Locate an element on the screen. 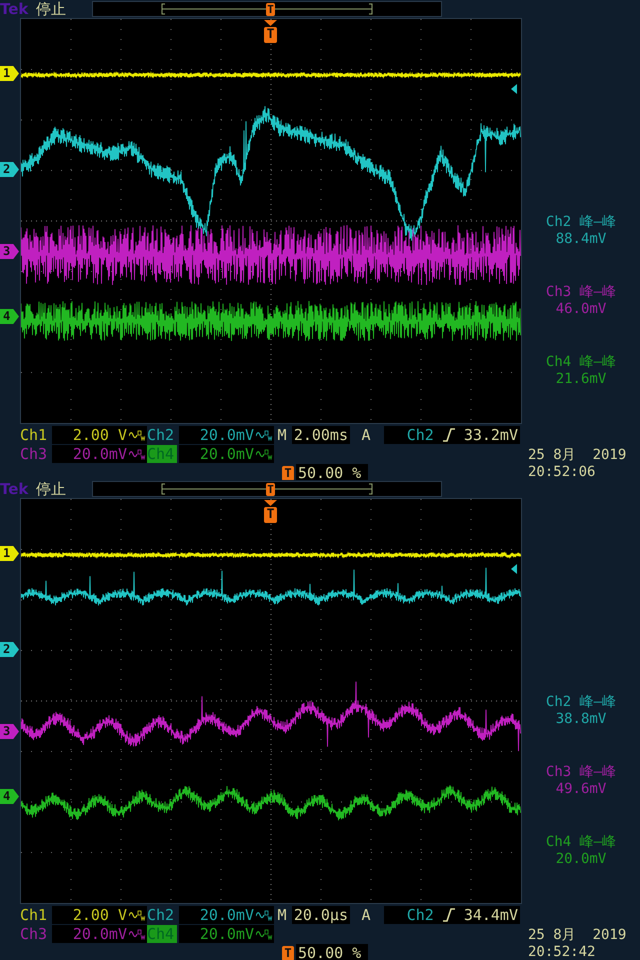 The width and height of the screenshot is (640, 960). time-label: 20:52:42 is located at coordinates (562, 952).